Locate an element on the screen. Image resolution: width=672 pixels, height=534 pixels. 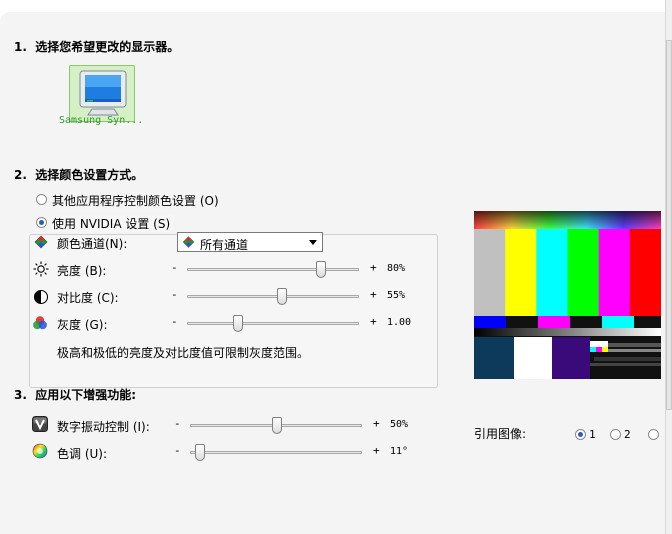
vibrance-icon is located at coordinates (40, 424).